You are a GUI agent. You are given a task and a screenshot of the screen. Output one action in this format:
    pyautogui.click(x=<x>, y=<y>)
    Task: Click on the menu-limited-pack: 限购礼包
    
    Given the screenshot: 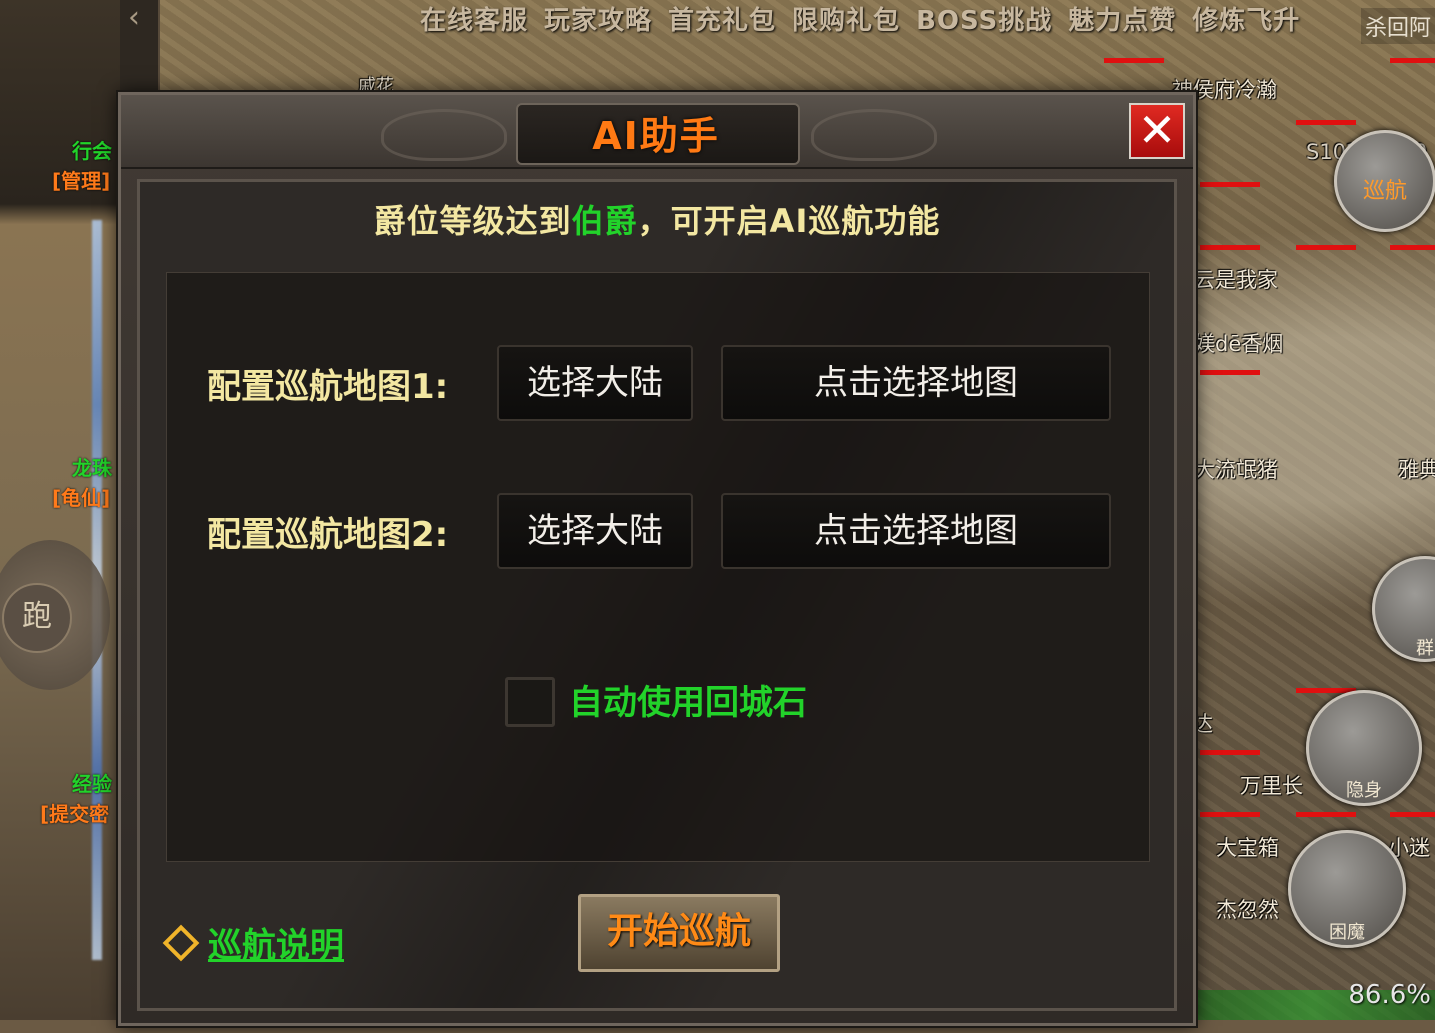 What is the action you would take?
    pyautogui.click(x=846, y=20)
    